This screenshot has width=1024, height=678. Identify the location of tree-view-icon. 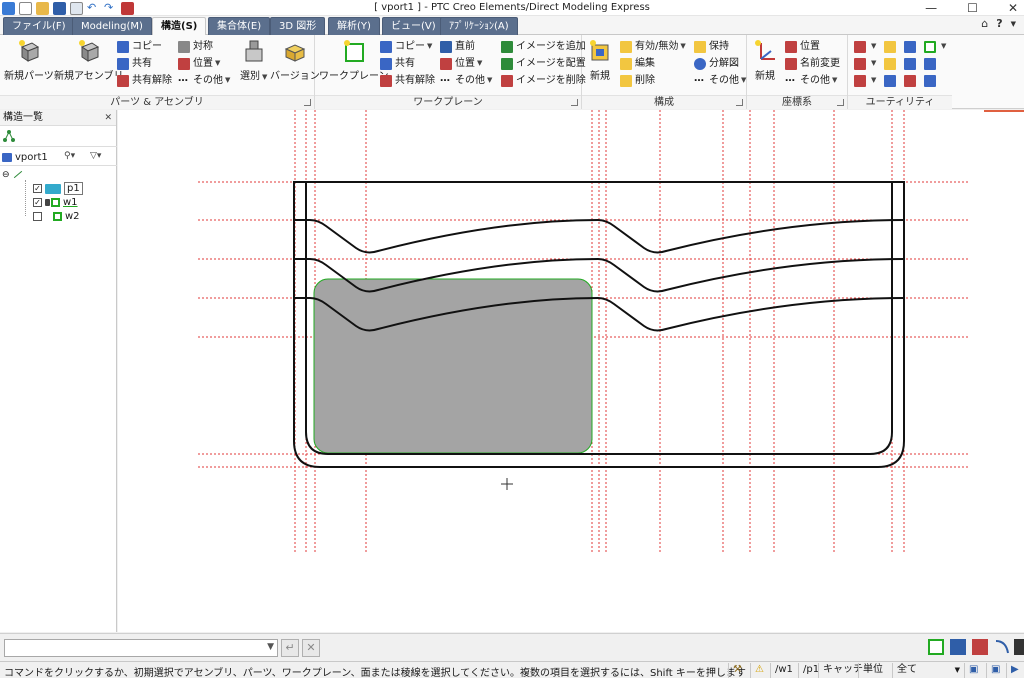
(9, 136).